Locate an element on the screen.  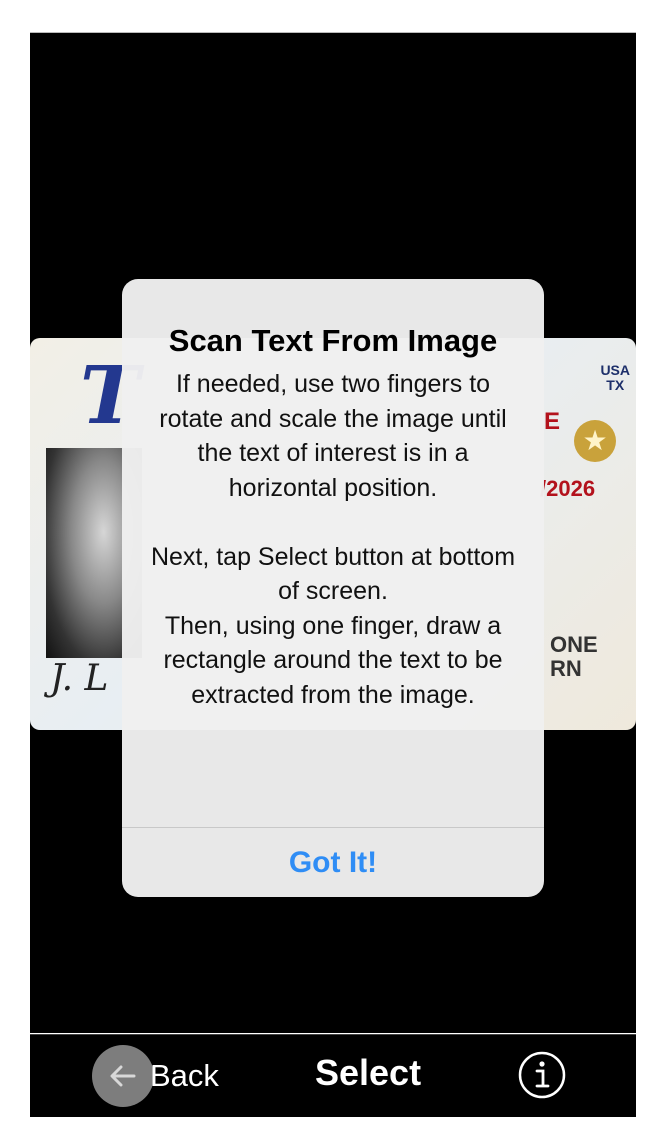
back-button: Back is located at coordinates (155, 1076).